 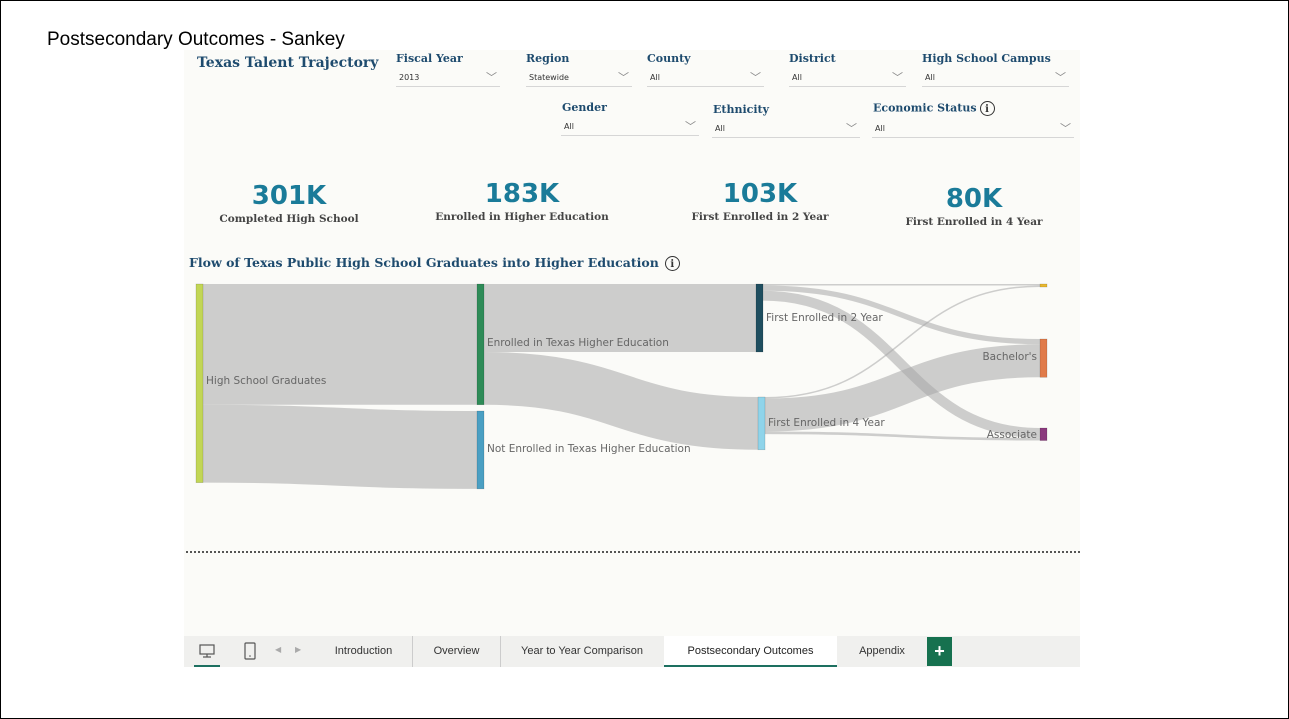 What do you see at coordinates (589, 449) in the screenshot?
I see `sankey-node-label: Not Enrolled in Texas Higher Education` at bounding box center [589, 449].